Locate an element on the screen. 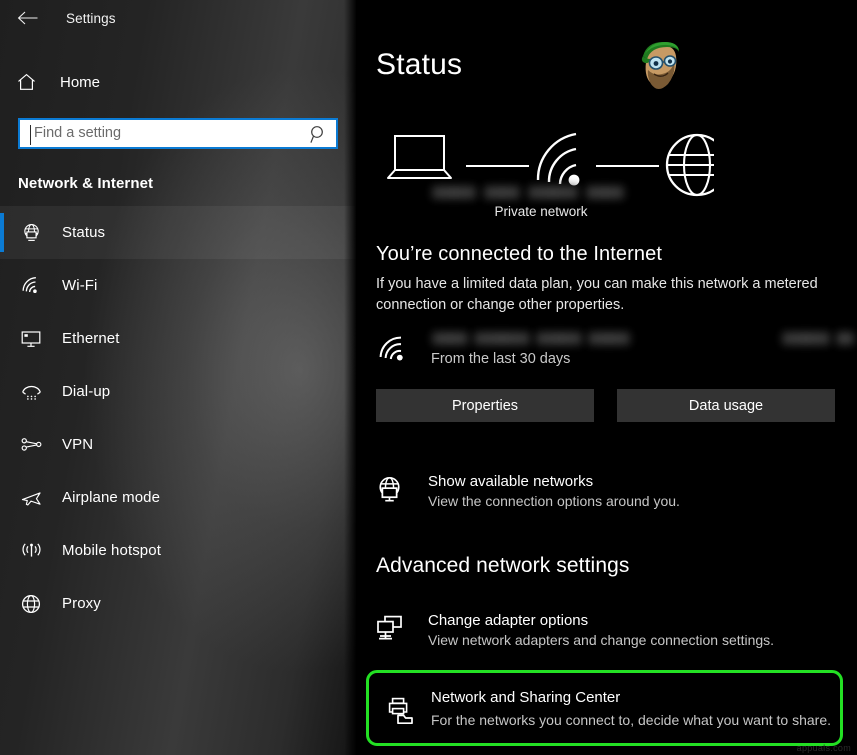  sidebar-item-proxy: Proxy is located at coordinates (178, 603).